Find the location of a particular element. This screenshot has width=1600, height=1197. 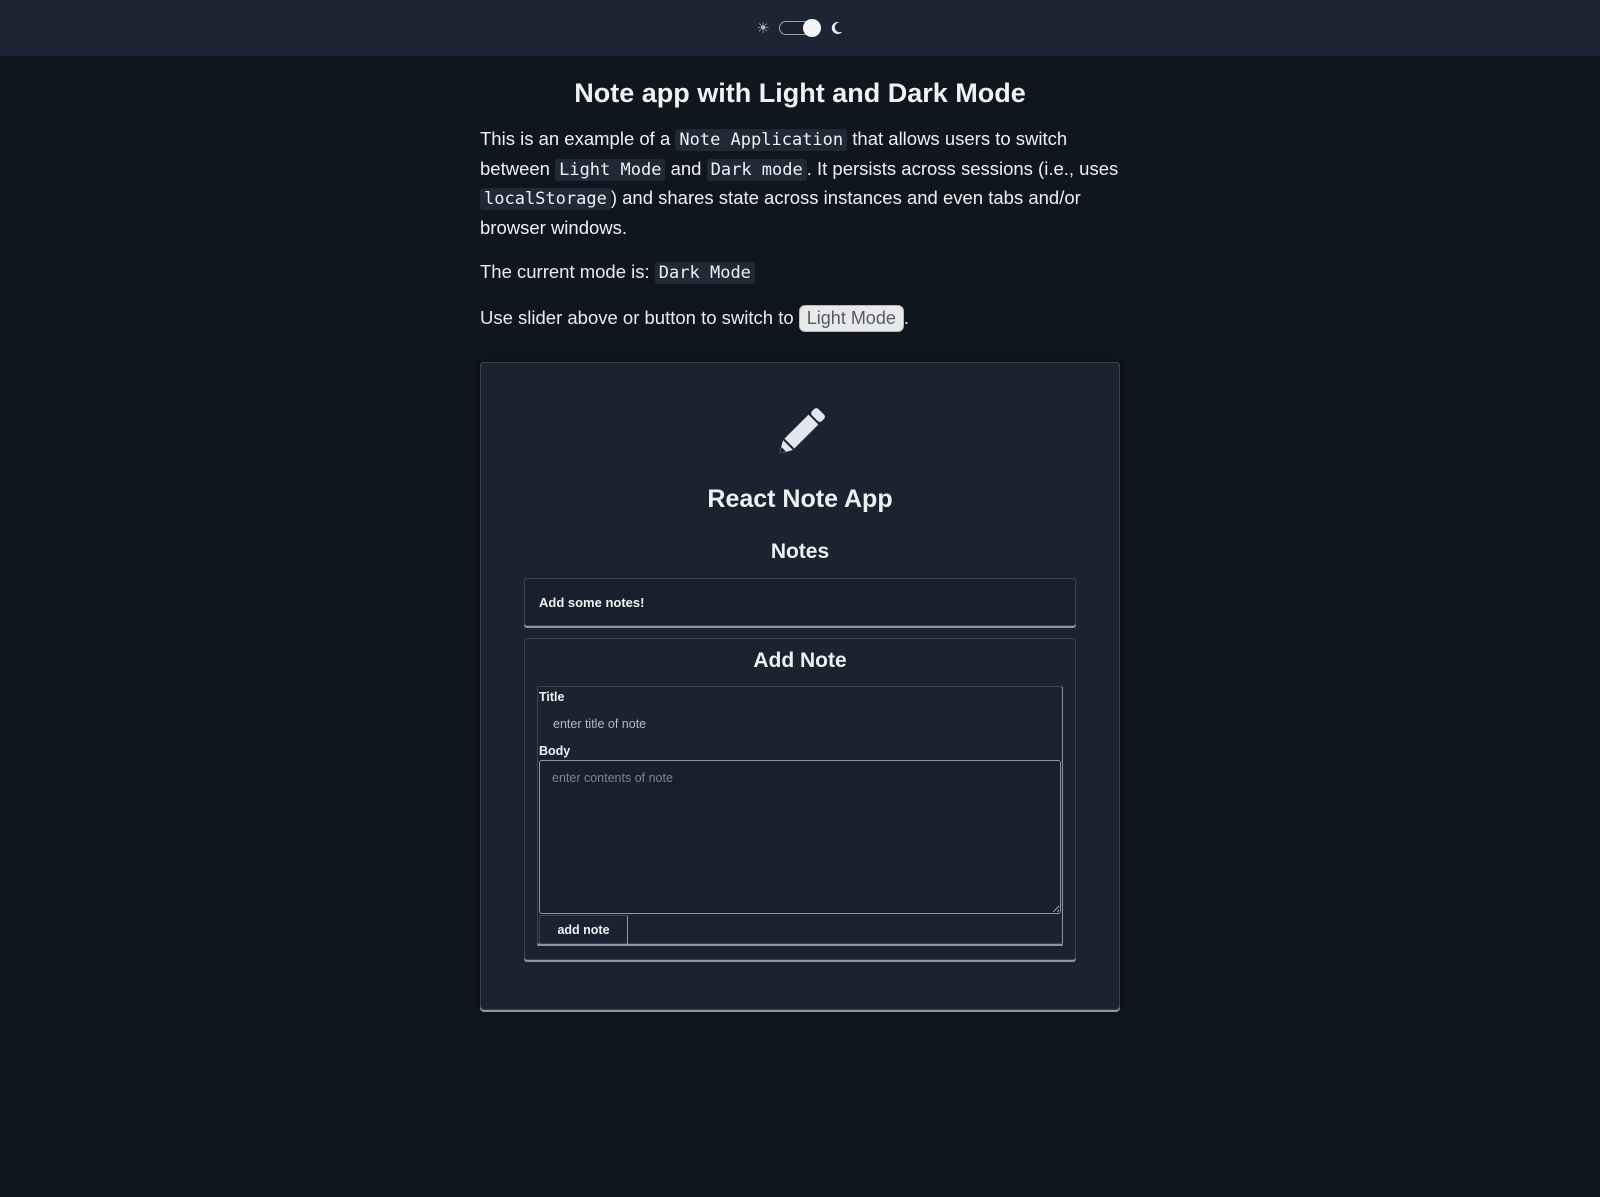

switch-mode-suffix: . is located at coordinates (906, 317).